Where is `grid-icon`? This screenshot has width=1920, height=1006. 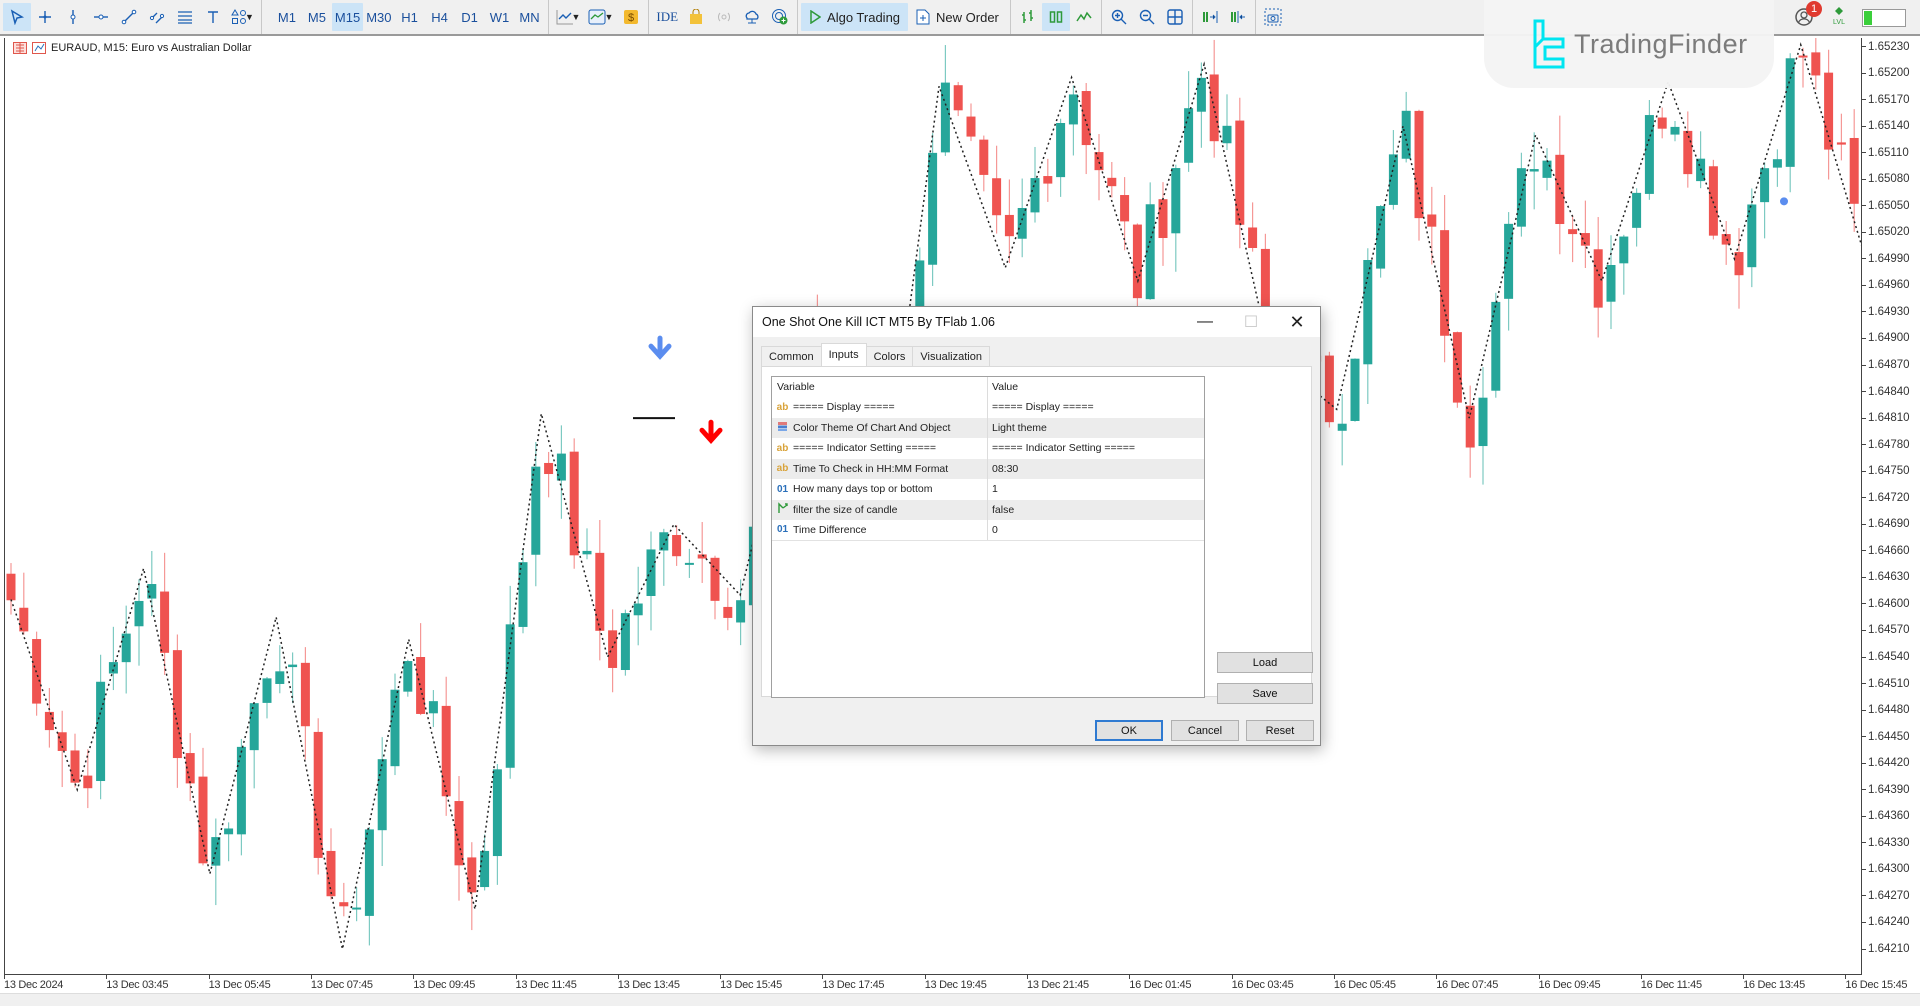 grid-icon is located at coordinates (1175, 17).